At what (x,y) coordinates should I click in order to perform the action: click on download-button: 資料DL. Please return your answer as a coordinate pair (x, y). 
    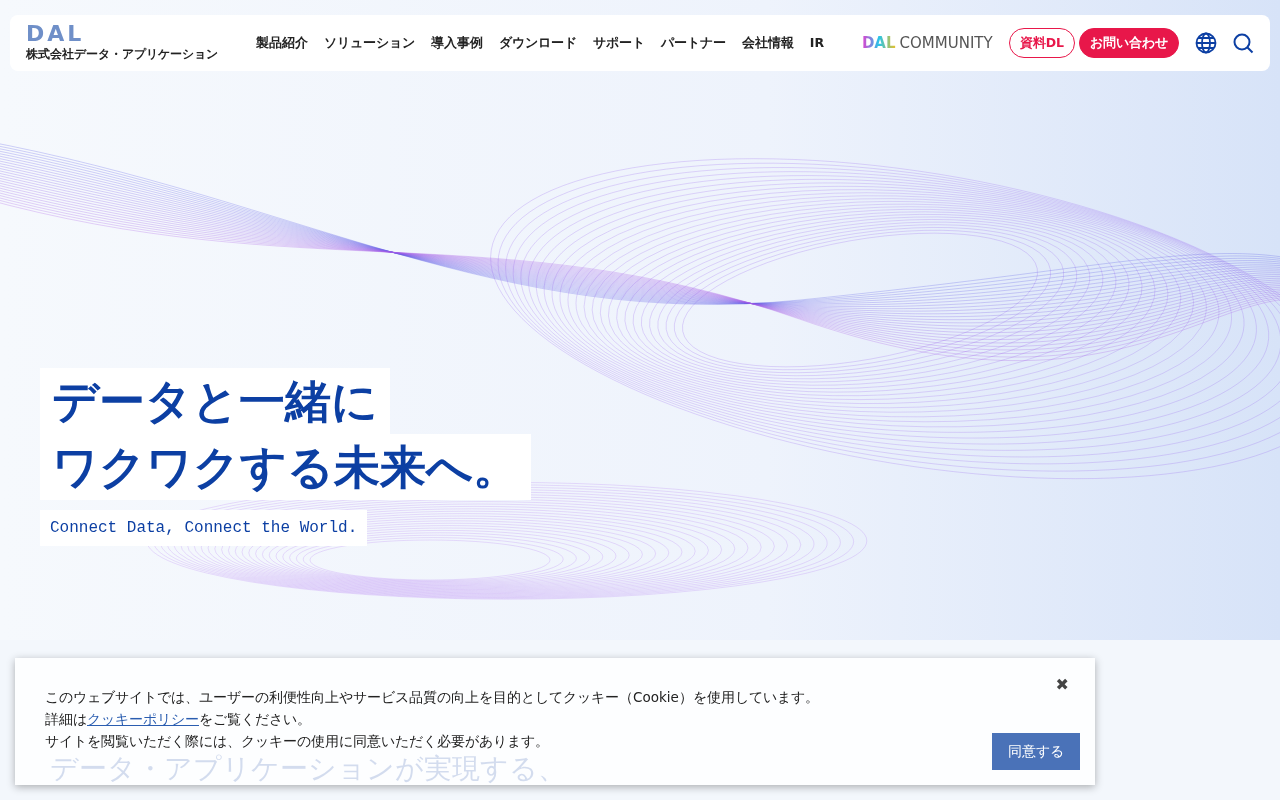
    Looking at the image, I should click on (1041, 43).